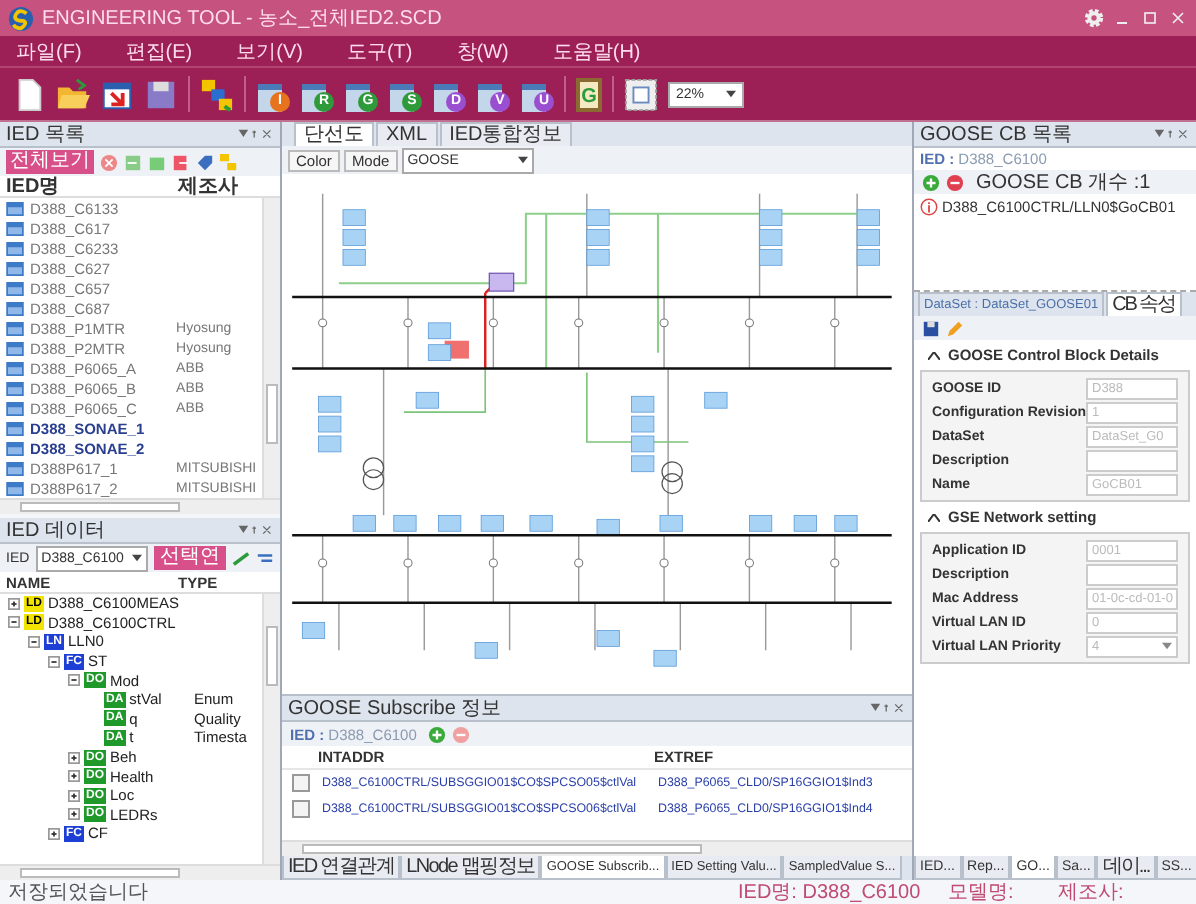 The image size is (1196, 904). I want to click on panel-title: IED 목록, so click(45, 135).